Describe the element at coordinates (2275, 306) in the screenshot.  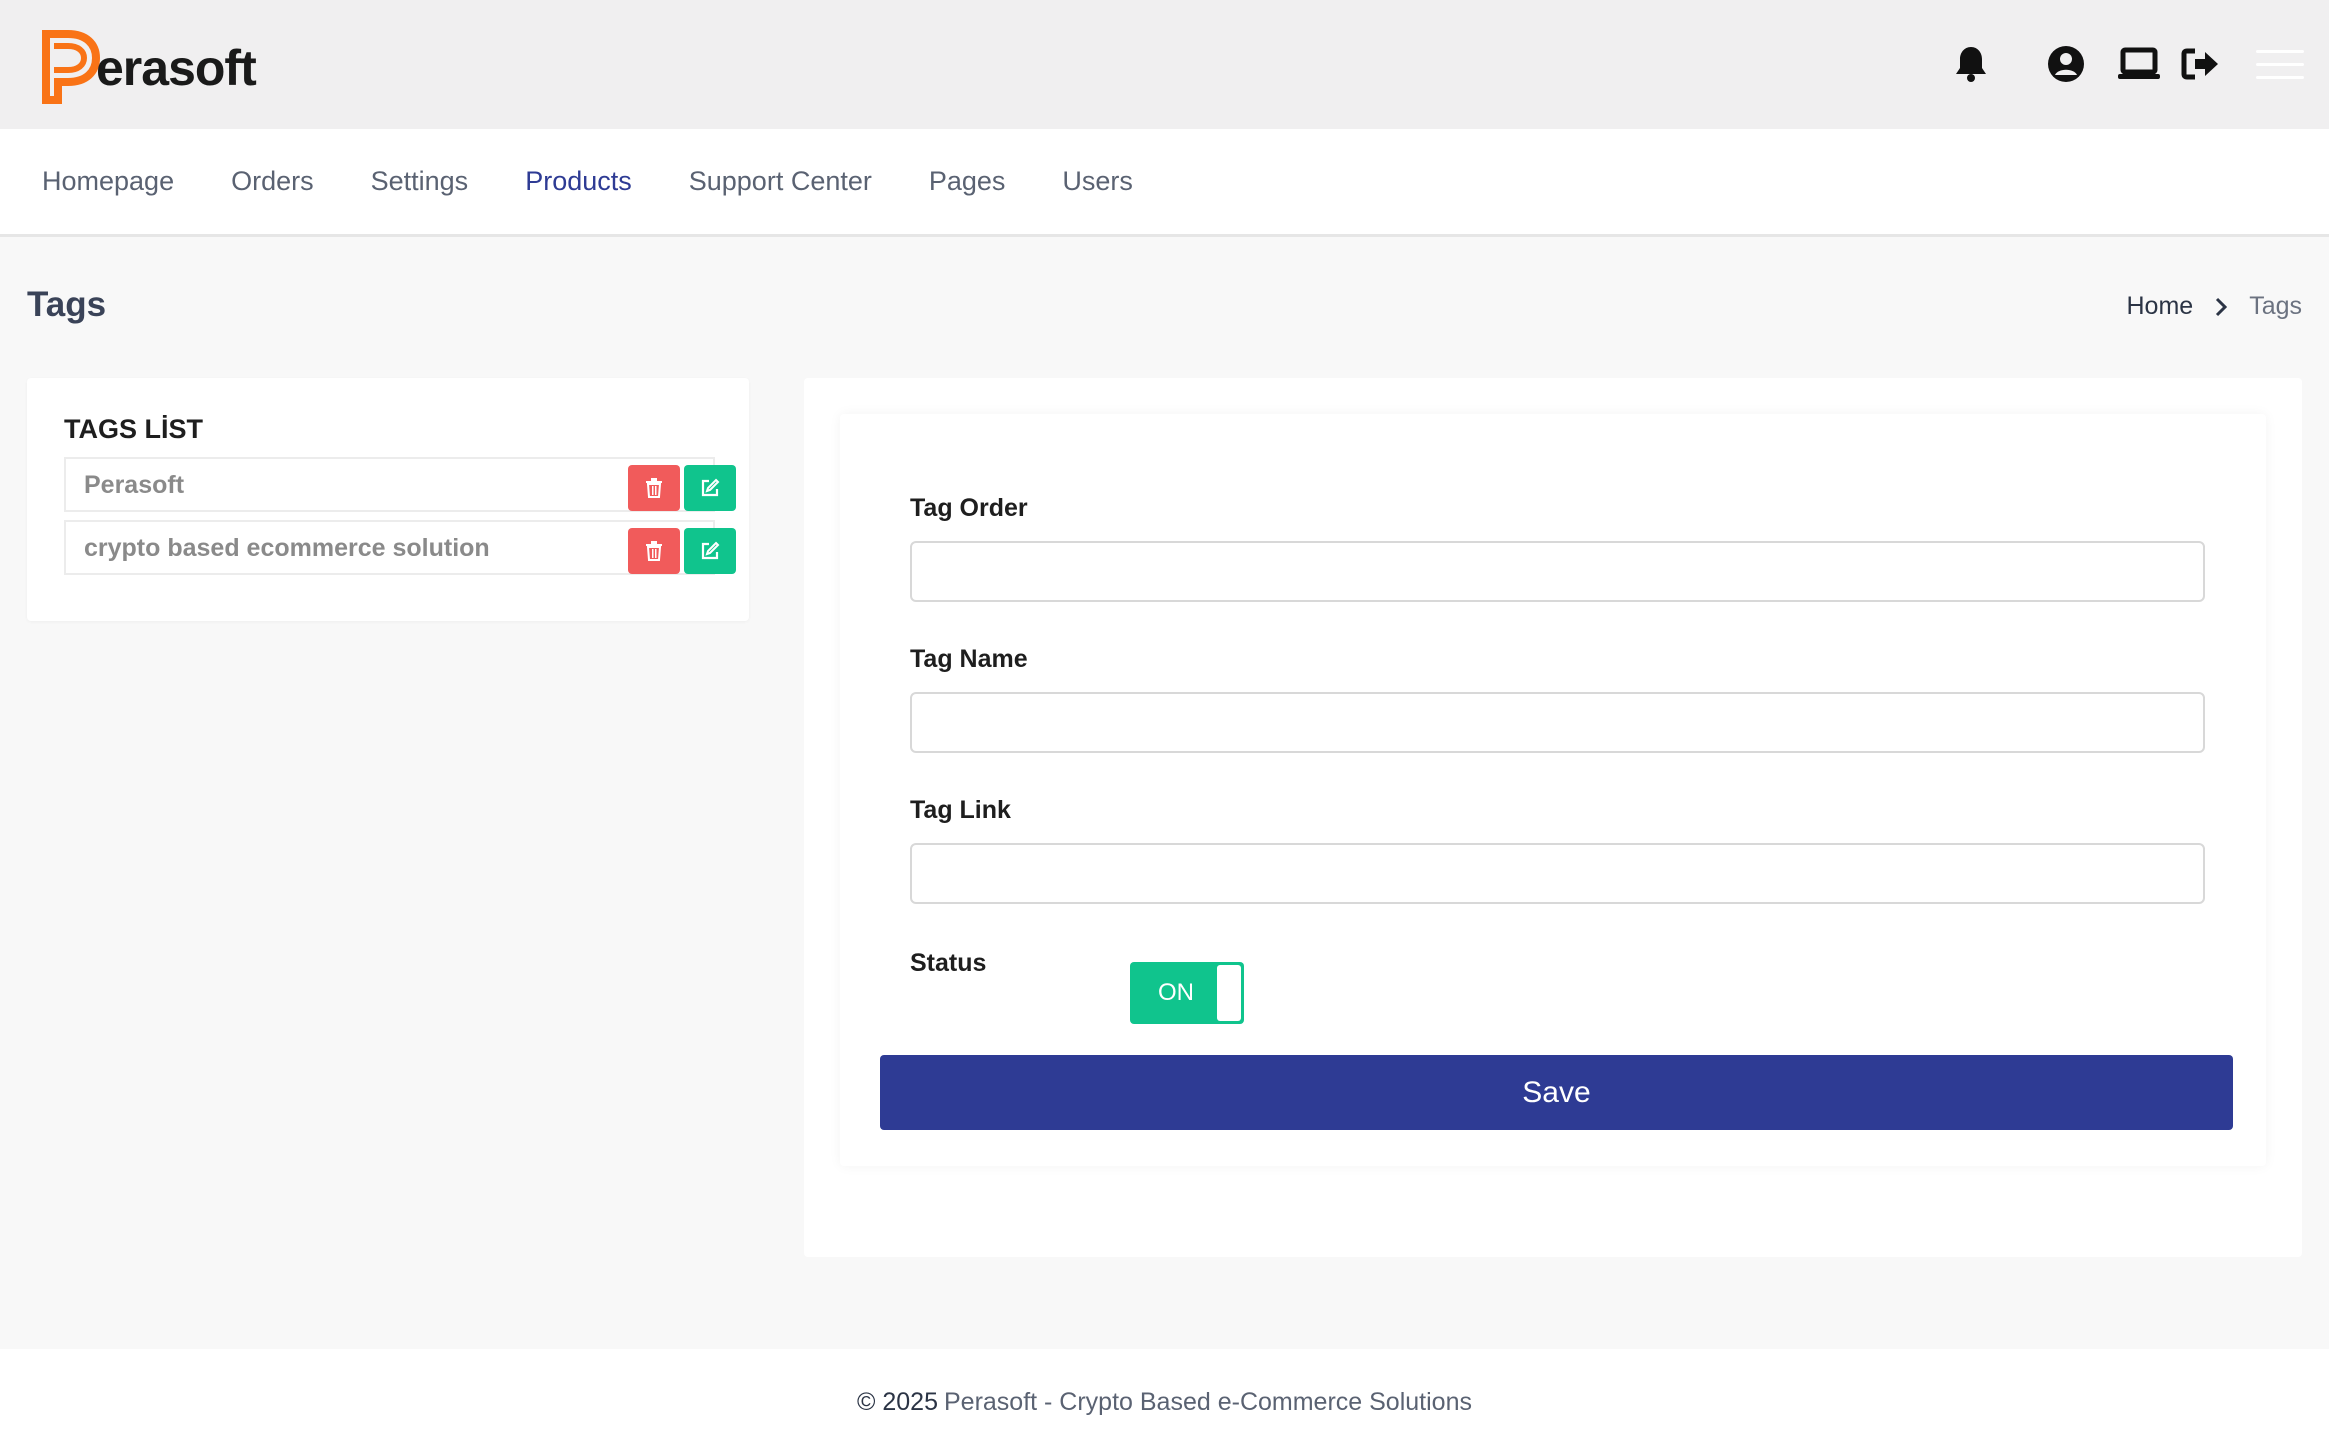
I see `breadcrumb-current: Tags` at that location.